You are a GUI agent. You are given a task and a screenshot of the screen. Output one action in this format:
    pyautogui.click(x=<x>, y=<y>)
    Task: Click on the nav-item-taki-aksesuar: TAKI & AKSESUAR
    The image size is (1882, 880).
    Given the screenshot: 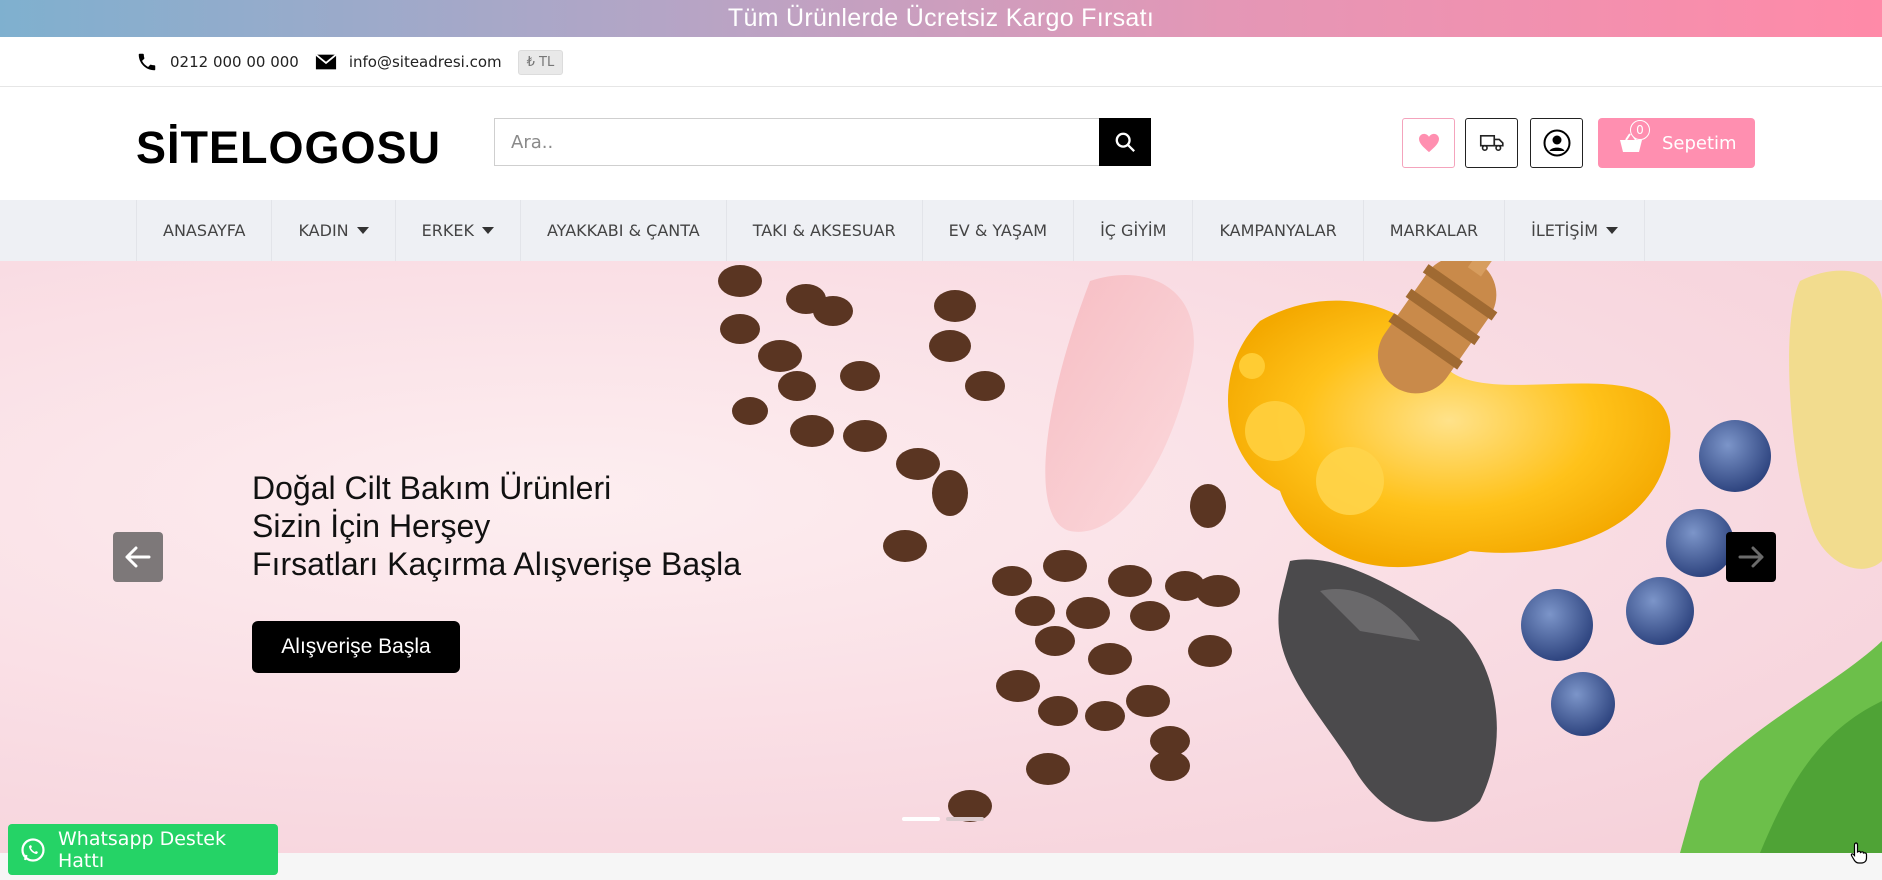 What is the action you would take?
    pyautogui.click(x=825, y=230)
    